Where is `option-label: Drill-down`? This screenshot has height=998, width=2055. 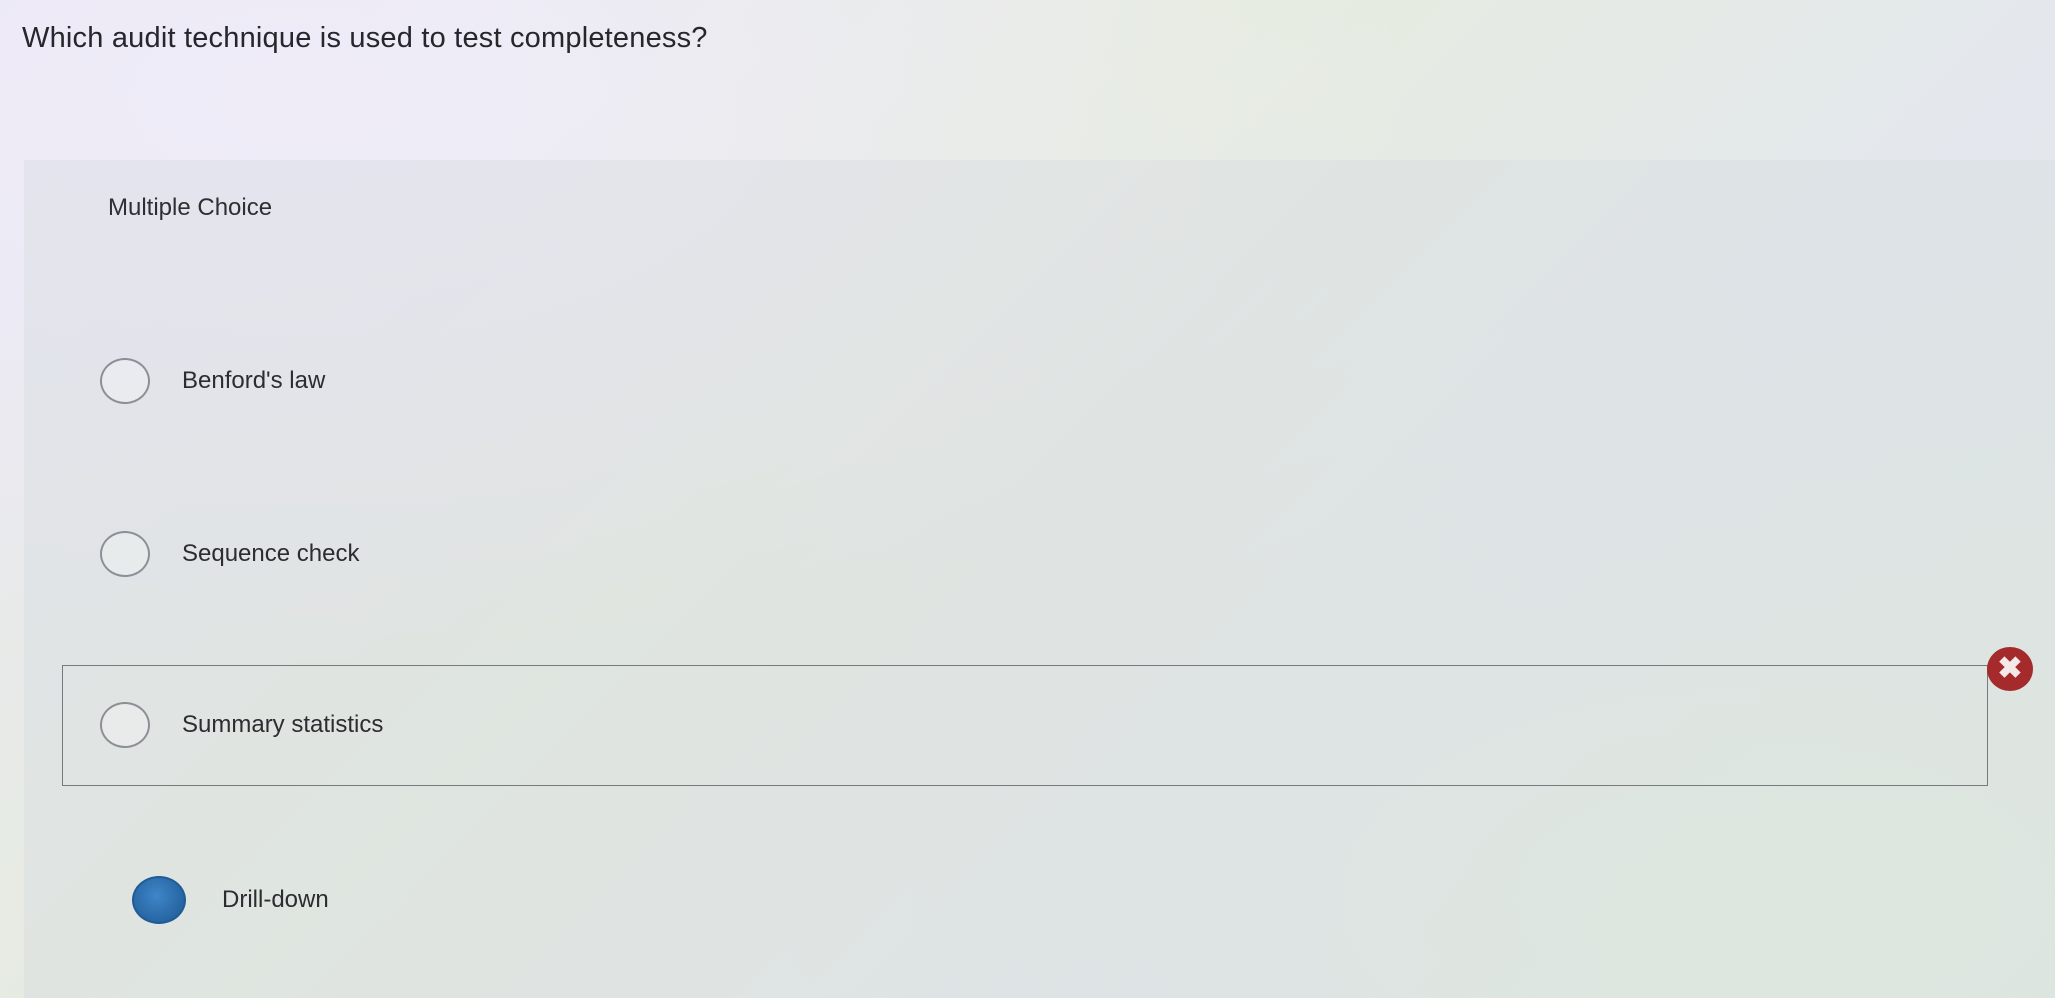 option-label: Drill-down is located at coordinates (275, 899).